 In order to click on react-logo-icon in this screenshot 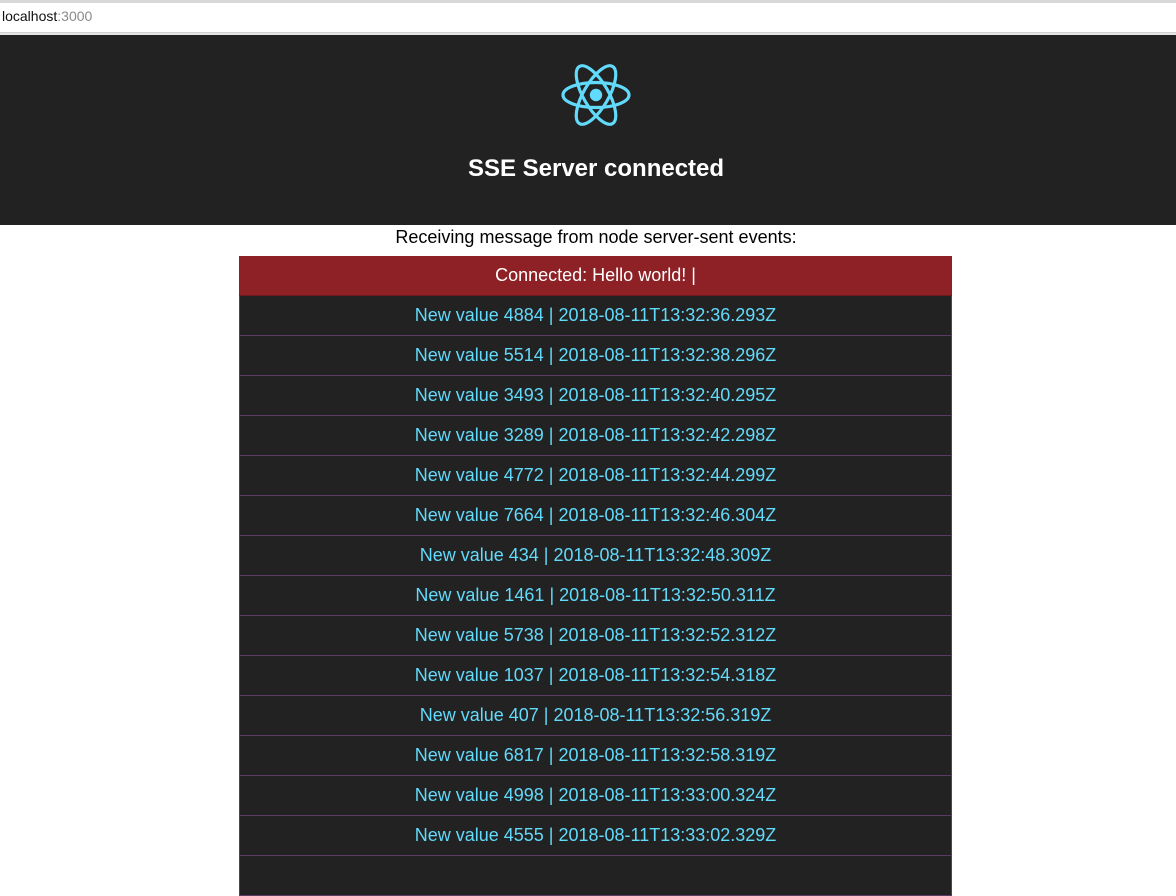, I will do `click(596, 95)`.